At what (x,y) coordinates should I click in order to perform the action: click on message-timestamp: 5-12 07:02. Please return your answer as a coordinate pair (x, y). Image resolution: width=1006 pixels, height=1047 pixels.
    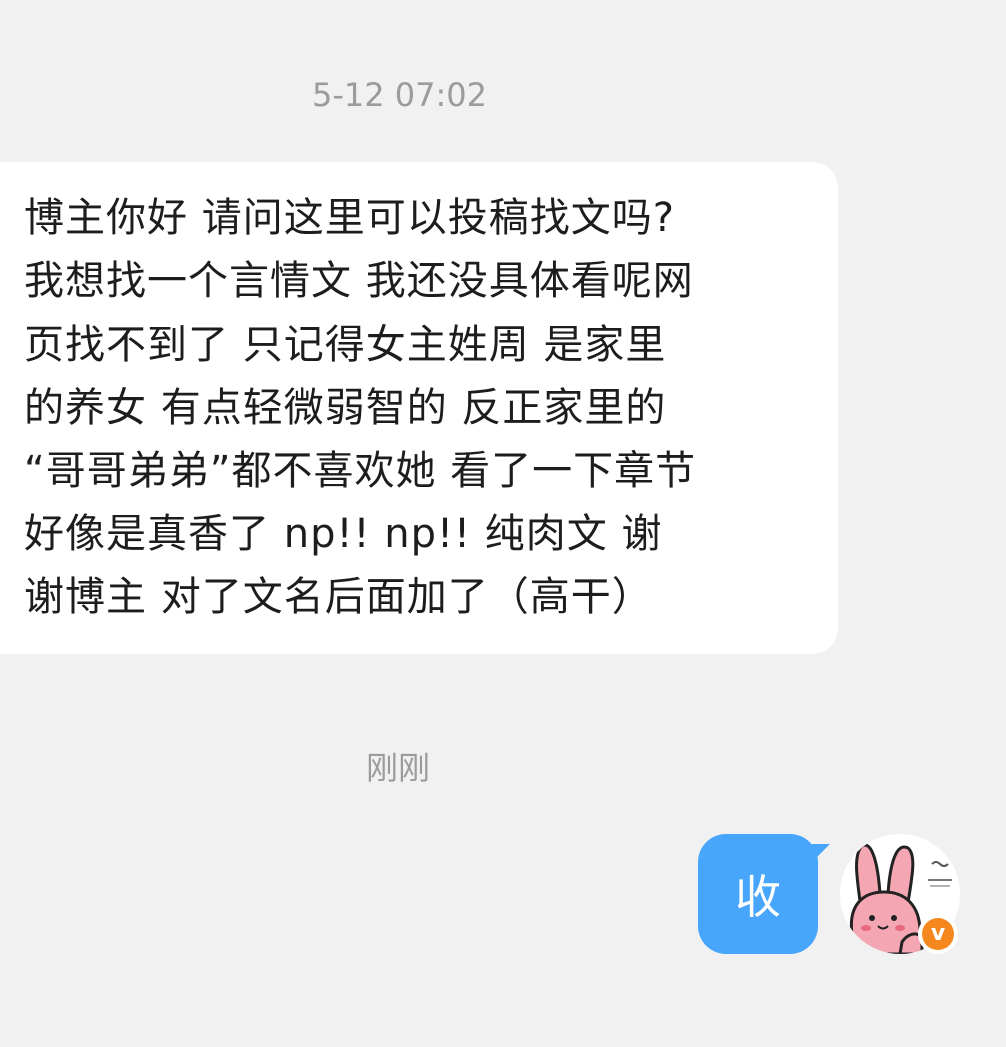
    Looking at the image, I should click on (400, 95).